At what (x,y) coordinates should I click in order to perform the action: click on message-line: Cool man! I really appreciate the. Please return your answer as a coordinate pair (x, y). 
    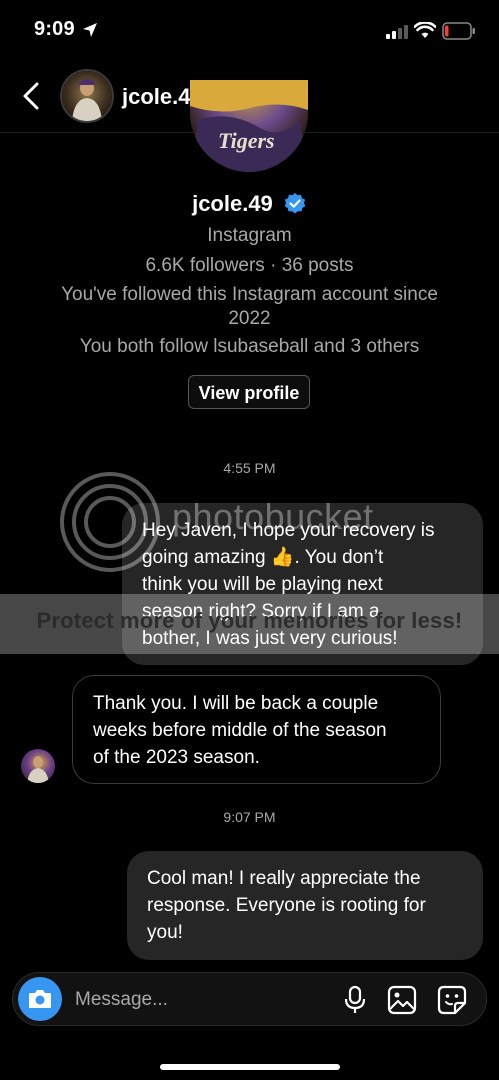
    Looking at the image, I should click on (284, 878).